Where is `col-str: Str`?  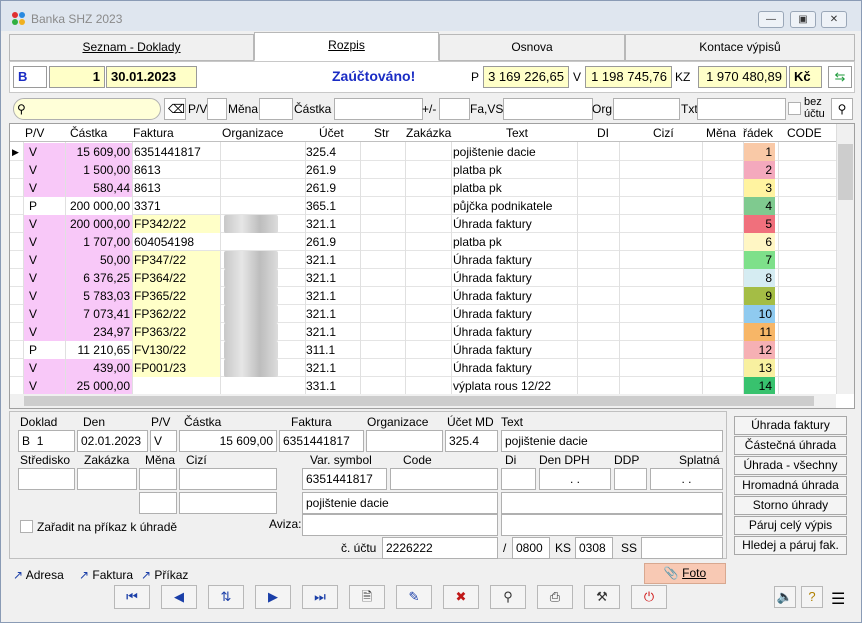 col-str: Str is located at coordinates (381, 133).